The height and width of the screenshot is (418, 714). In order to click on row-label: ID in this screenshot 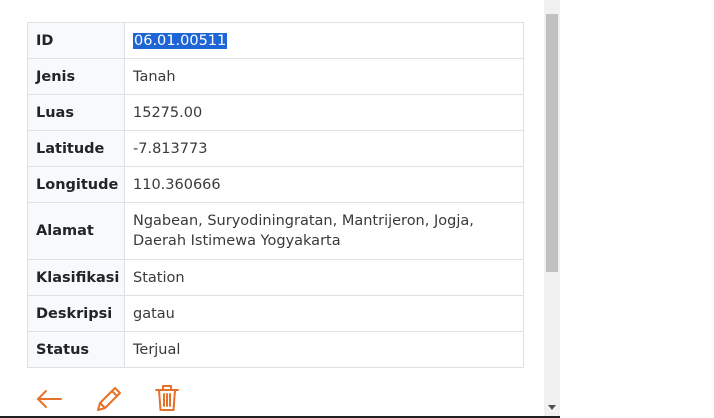, I will do `click(76, 40)`.